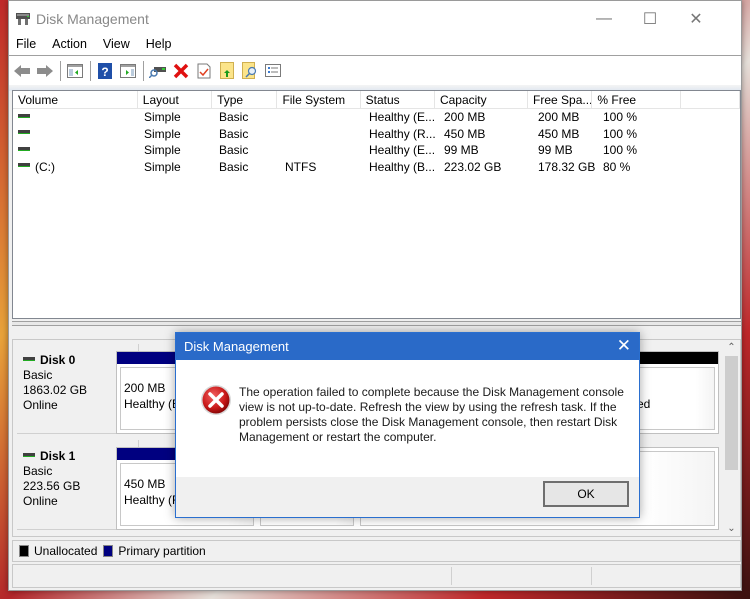 The height and width of the screenshot is (599, 750). Describe the element at coordinates (650, 19) in the screenshot. I see `maximize-button: ☐` at that location.